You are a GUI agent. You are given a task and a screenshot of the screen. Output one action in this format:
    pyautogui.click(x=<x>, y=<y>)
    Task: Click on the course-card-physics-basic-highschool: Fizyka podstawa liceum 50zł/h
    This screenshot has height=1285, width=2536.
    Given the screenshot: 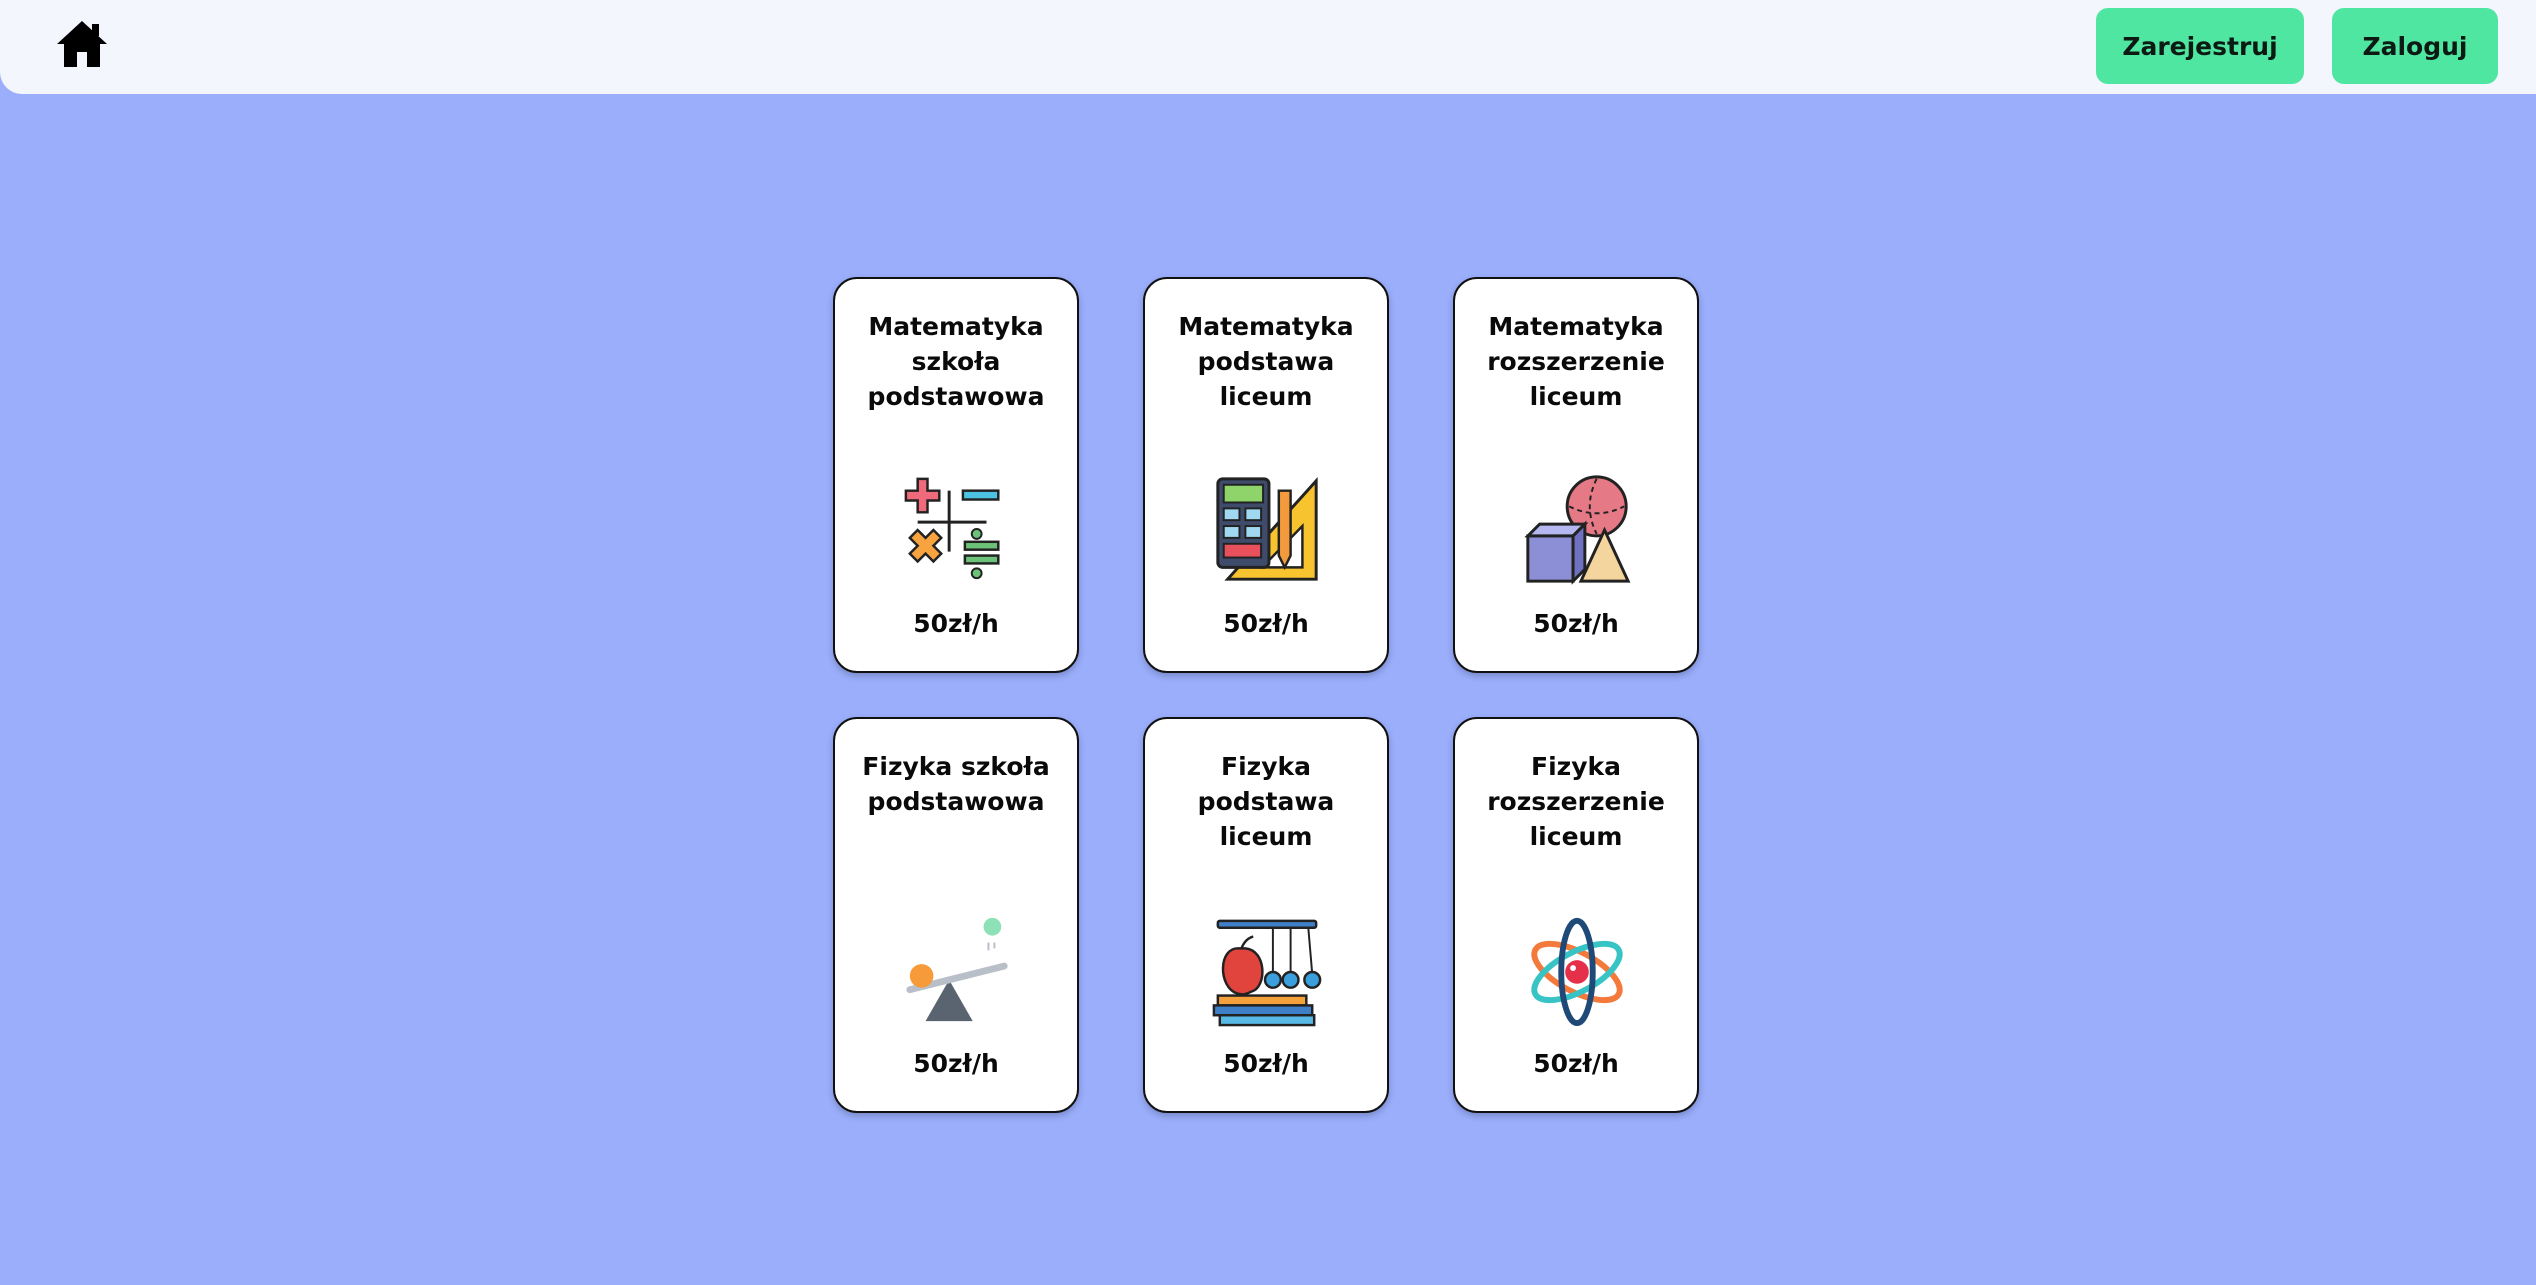 What is the action you would take?
    pyautogui.click(x=1266, y=915)
    